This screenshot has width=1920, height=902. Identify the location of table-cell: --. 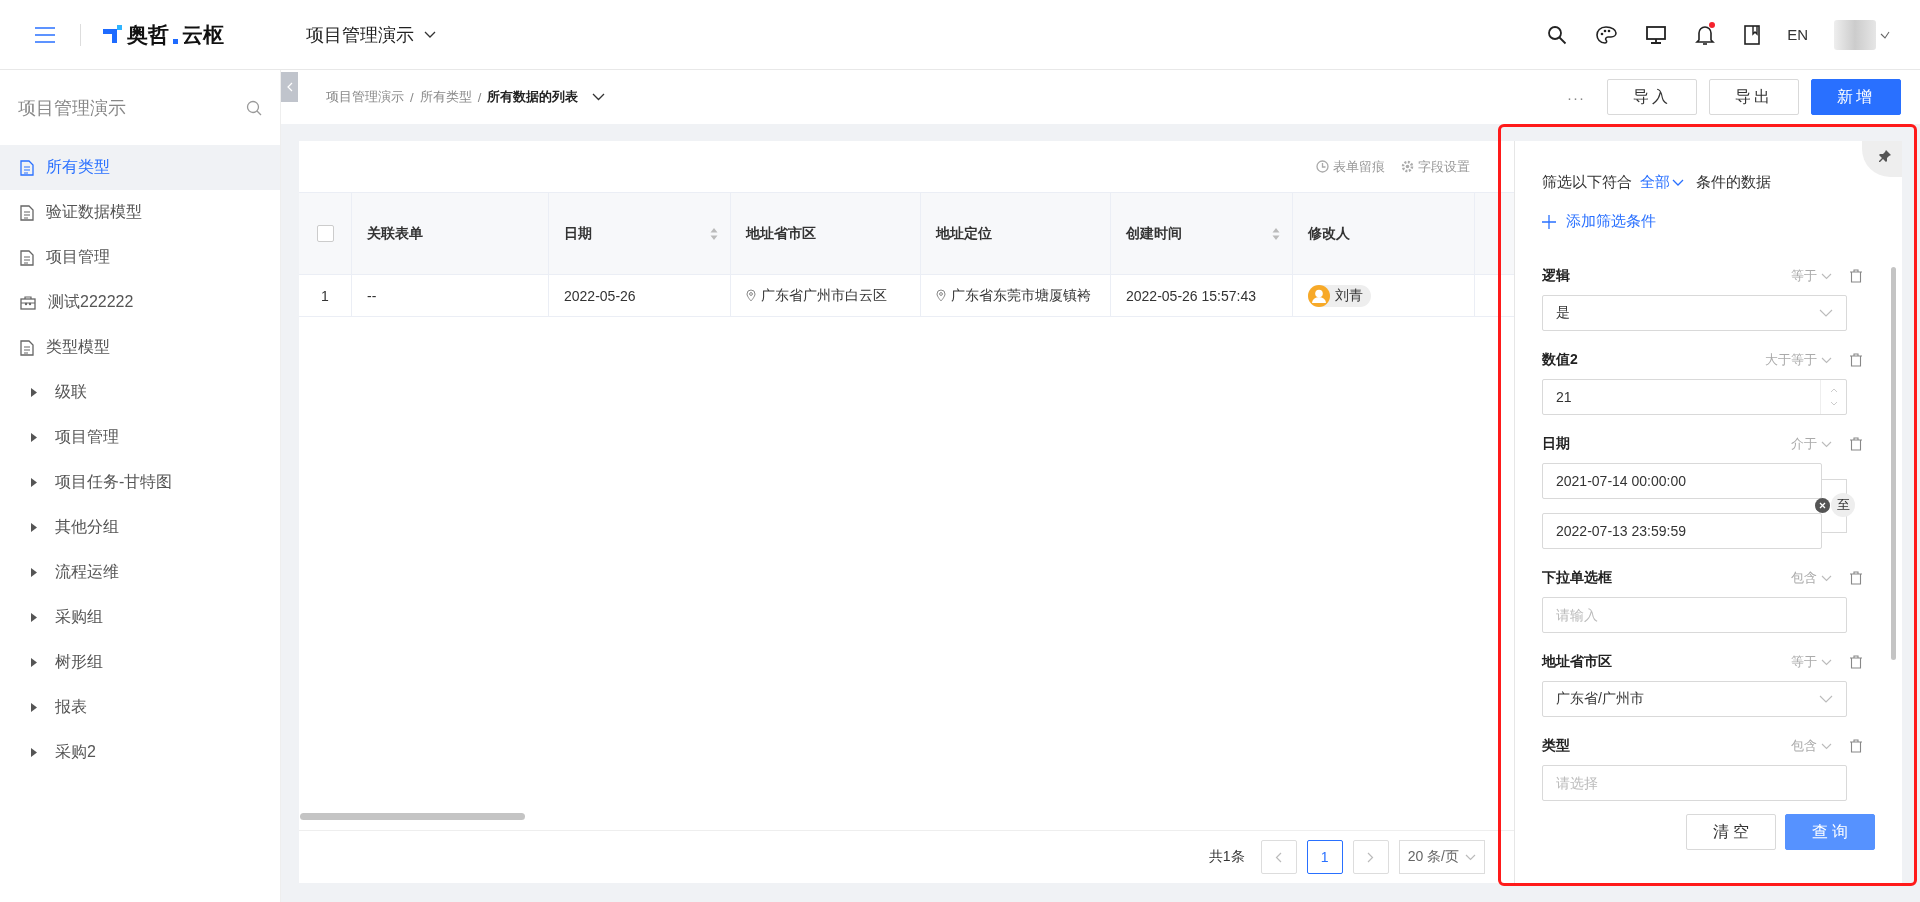
(372, 295).